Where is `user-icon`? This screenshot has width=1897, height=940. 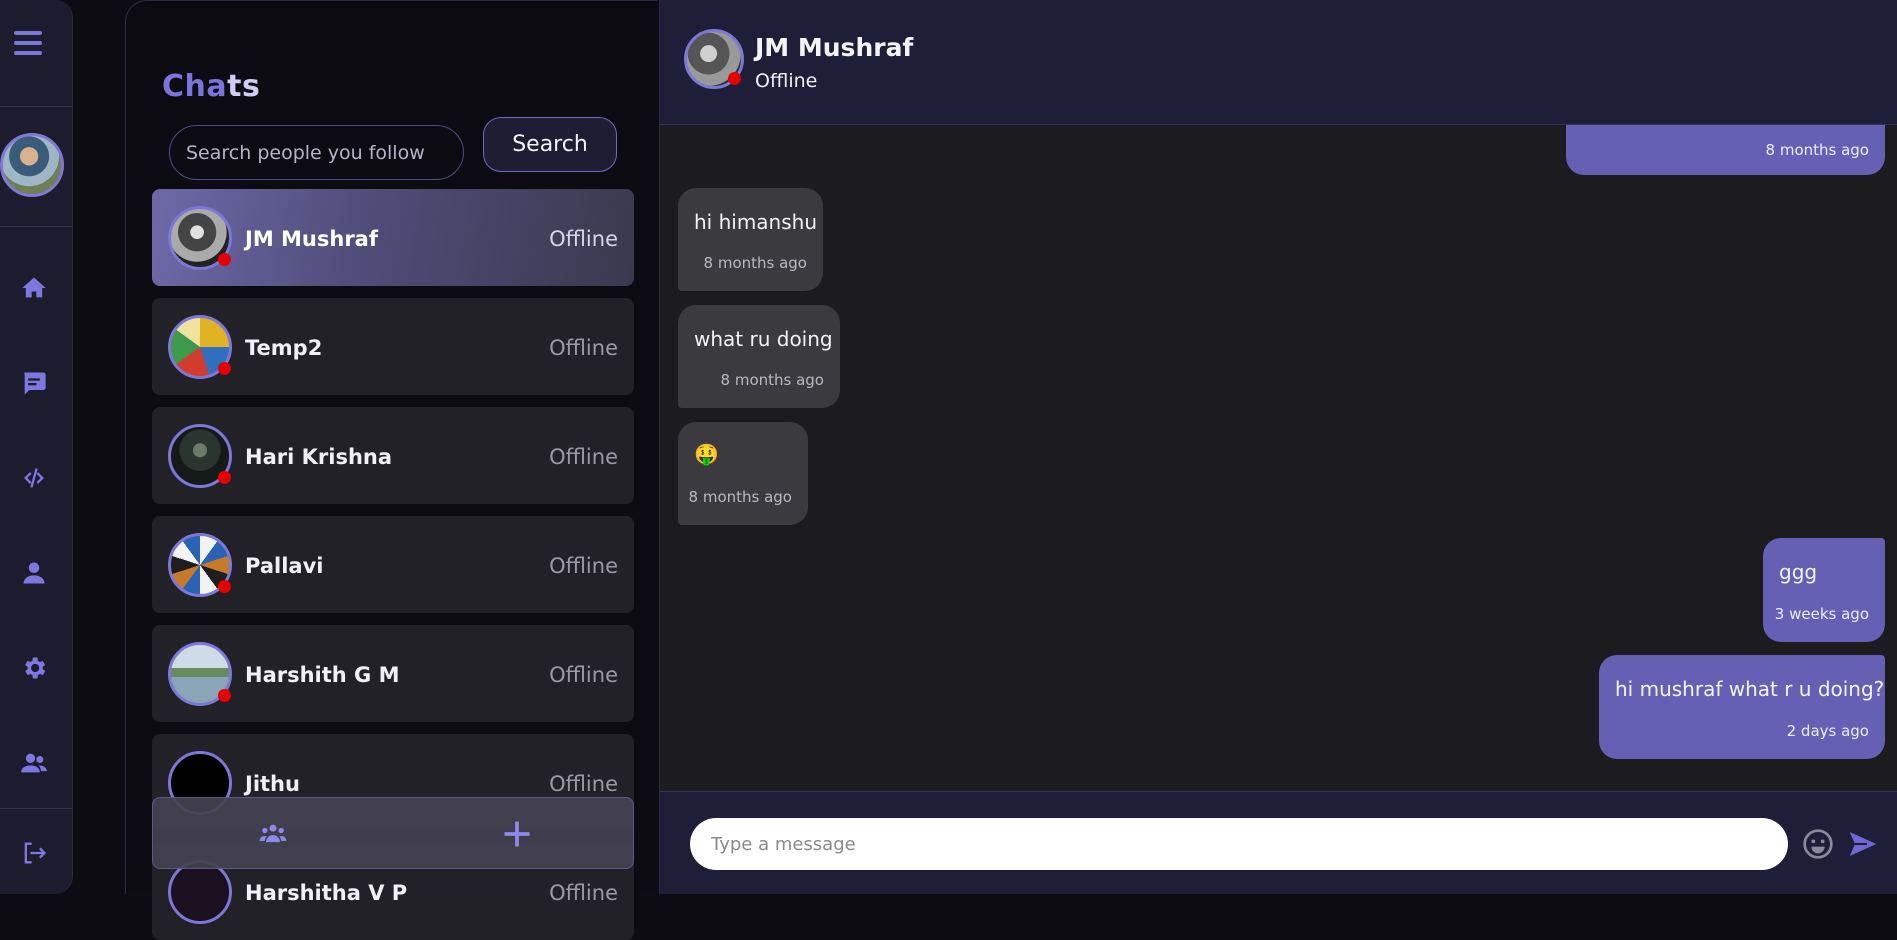
user-icon is located at coordinates (34, 573).